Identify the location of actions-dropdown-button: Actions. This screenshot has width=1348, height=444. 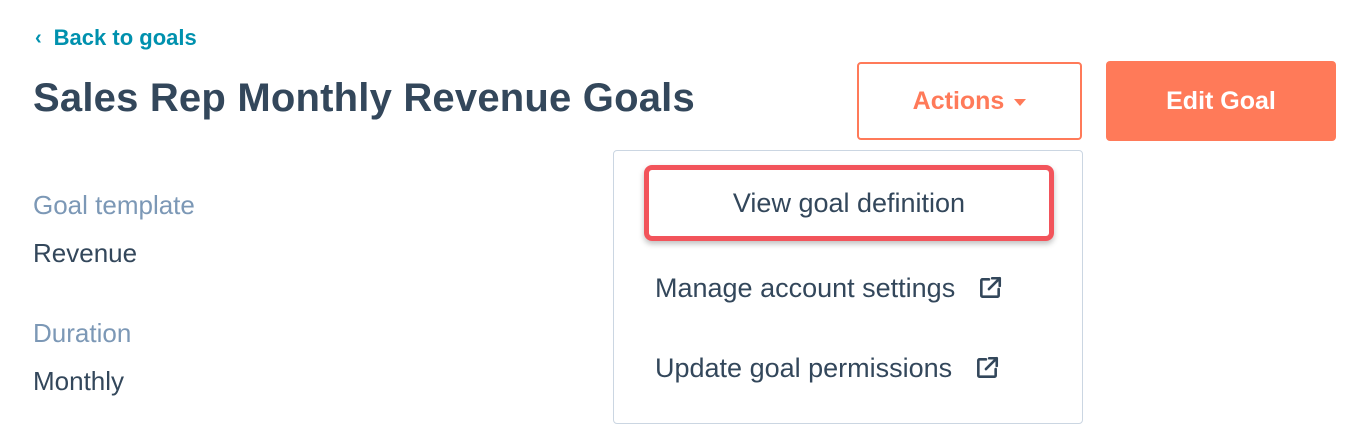
(969, 101).